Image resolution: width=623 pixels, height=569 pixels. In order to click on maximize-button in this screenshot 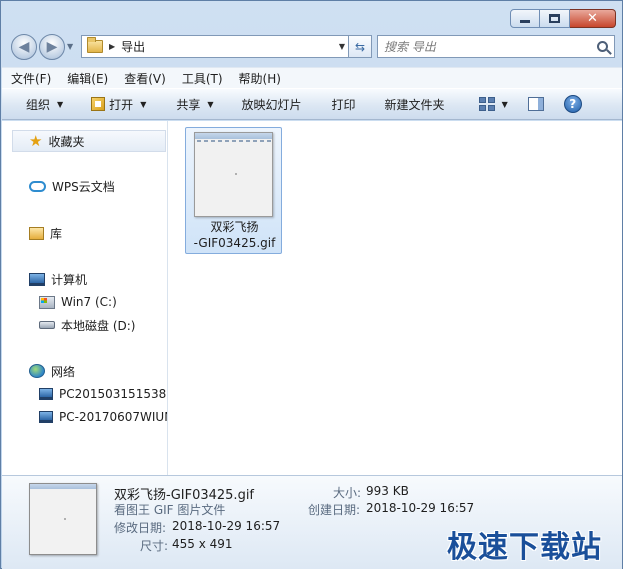, I will do `click(555, 18)`.